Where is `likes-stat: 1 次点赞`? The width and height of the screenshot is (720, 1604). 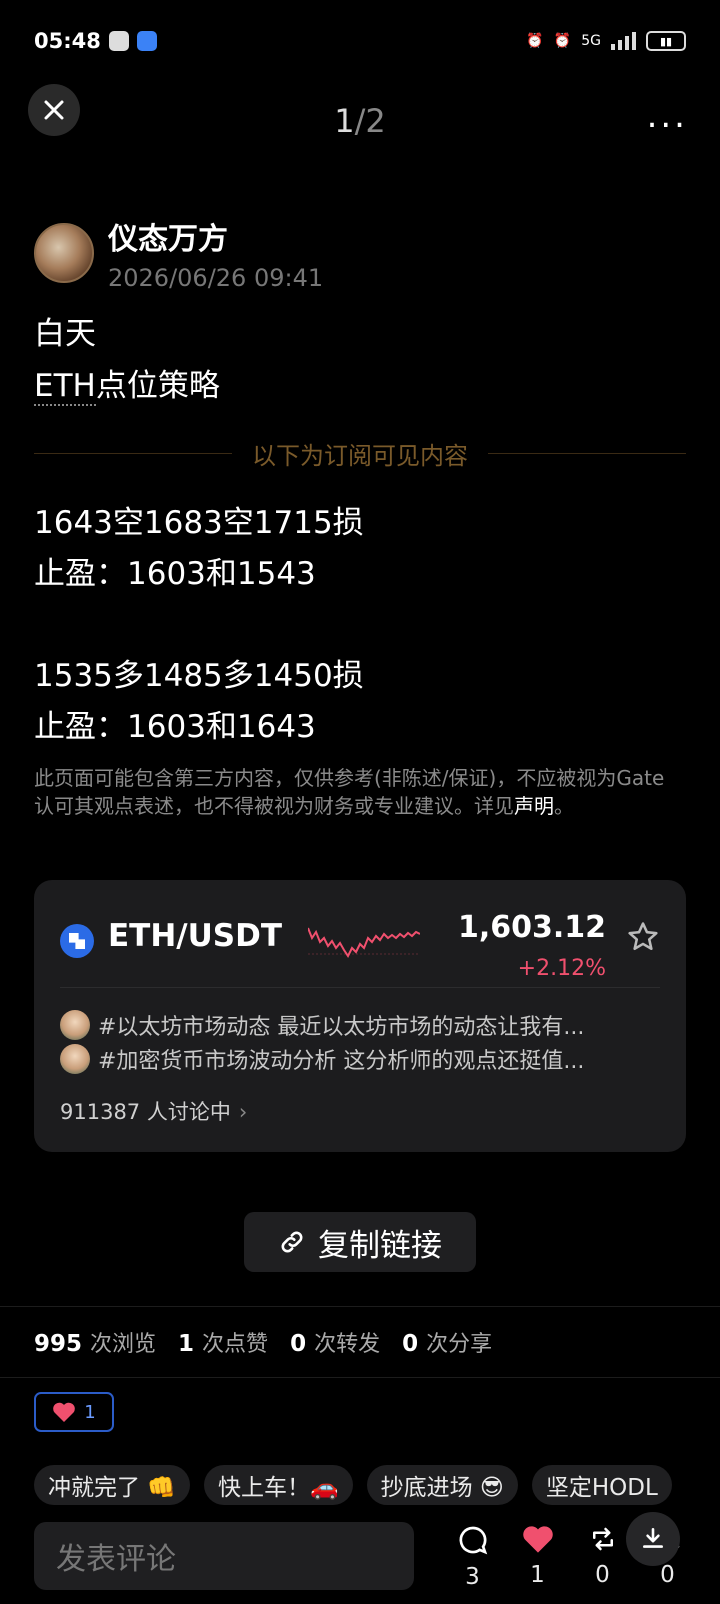
likes-stat: 1 次点赞 is located at coordinates (223, 1344).